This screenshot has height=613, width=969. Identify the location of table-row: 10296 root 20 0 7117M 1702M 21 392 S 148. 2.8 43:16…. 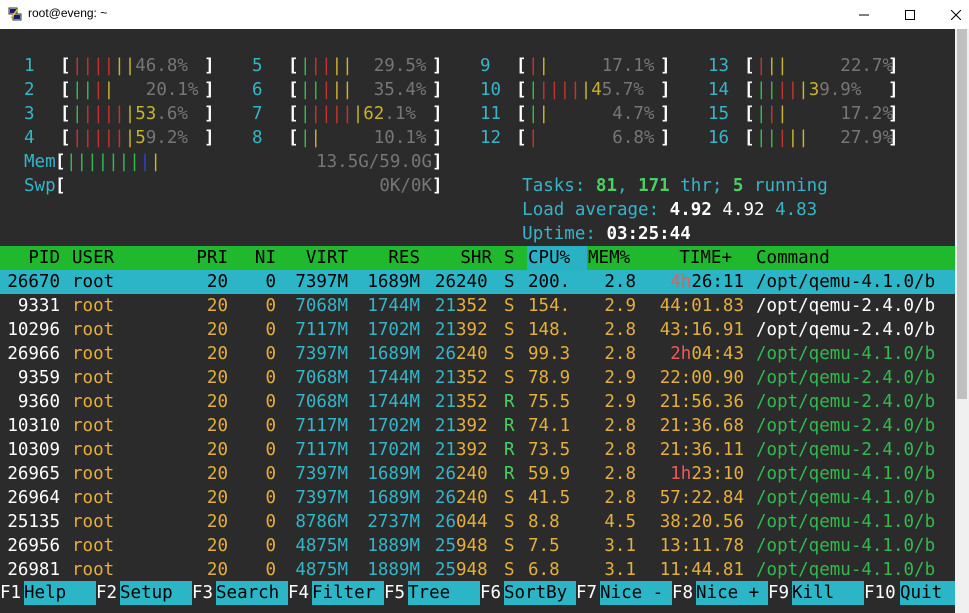
(477, 330).